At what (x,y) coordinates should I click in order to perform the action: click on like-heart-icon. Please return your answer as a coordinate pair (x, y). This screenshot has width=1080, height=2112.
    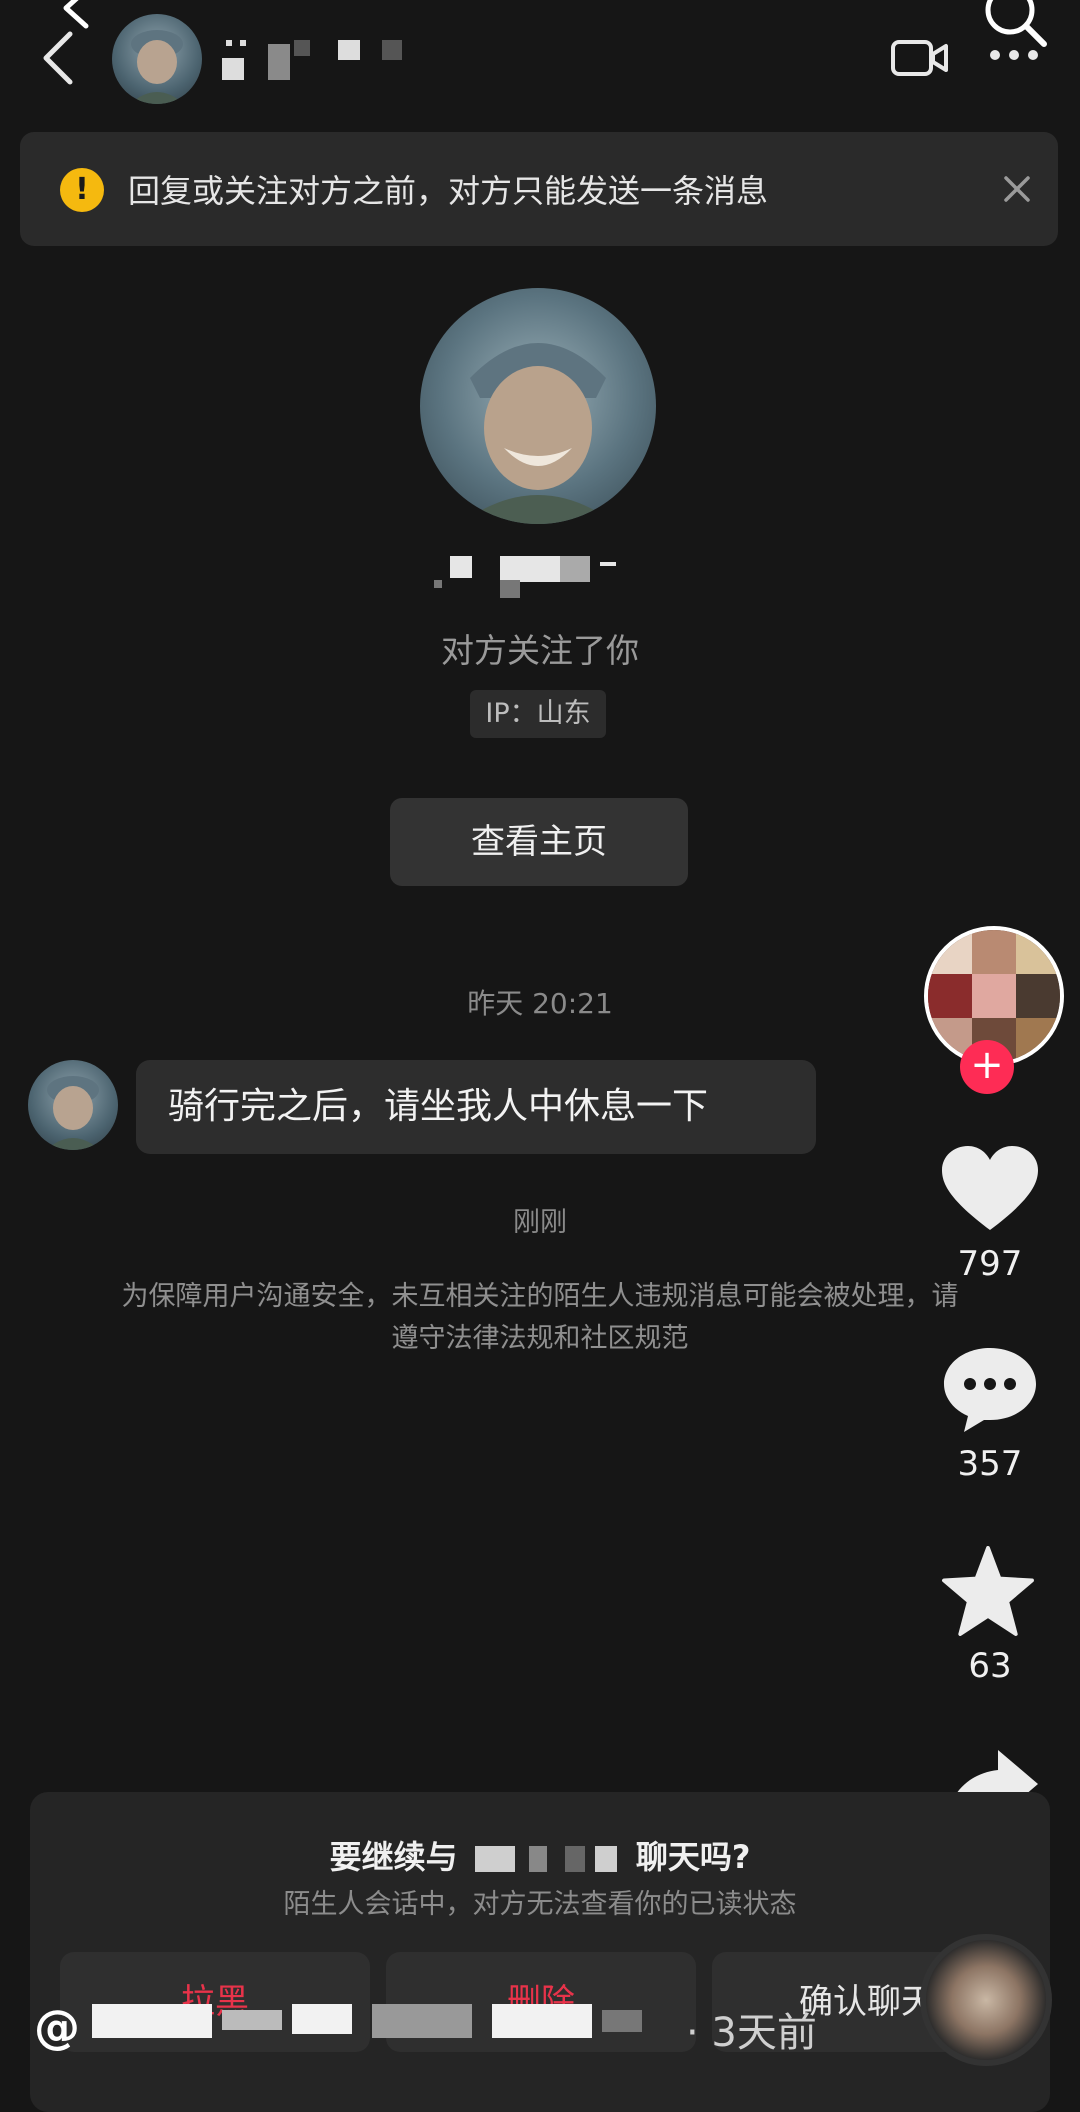
    Looking at the image, I should click on (990, 1189).